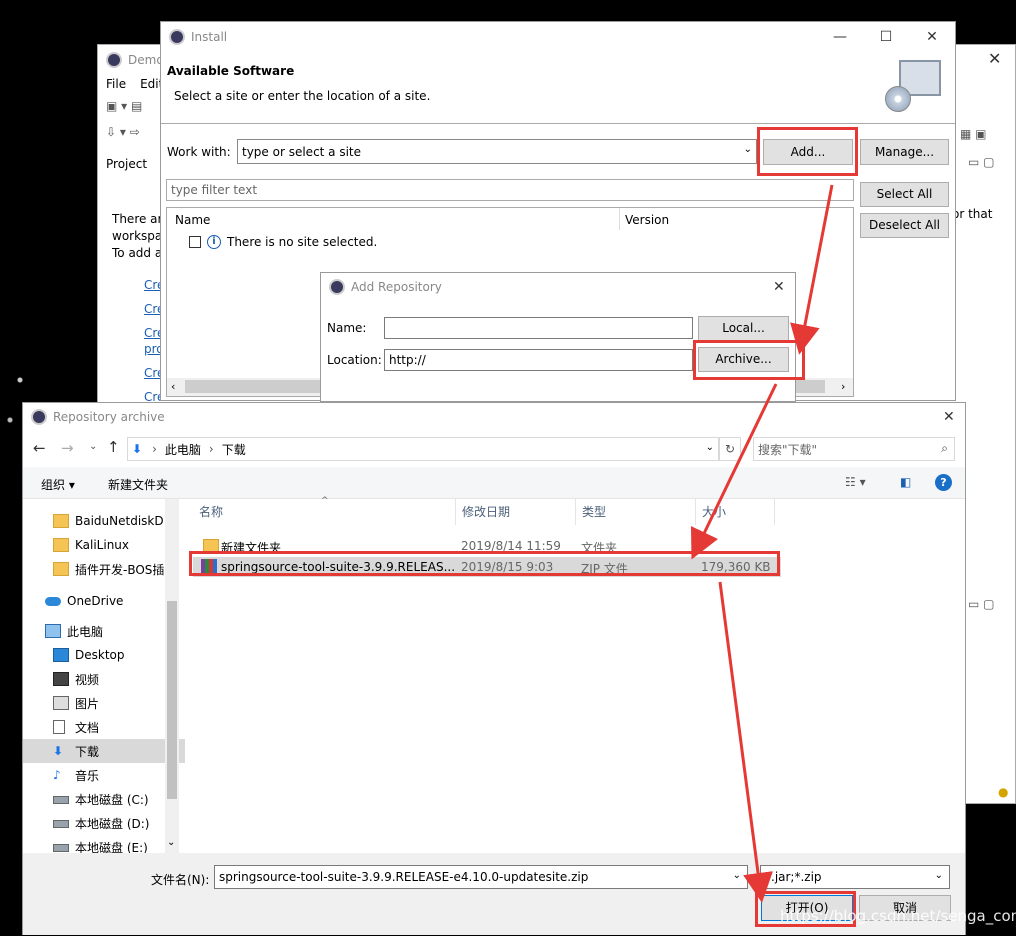 This screenshot has width=1016, height=936. I want to click on arrow-add-to-archive, so click(812, 269).